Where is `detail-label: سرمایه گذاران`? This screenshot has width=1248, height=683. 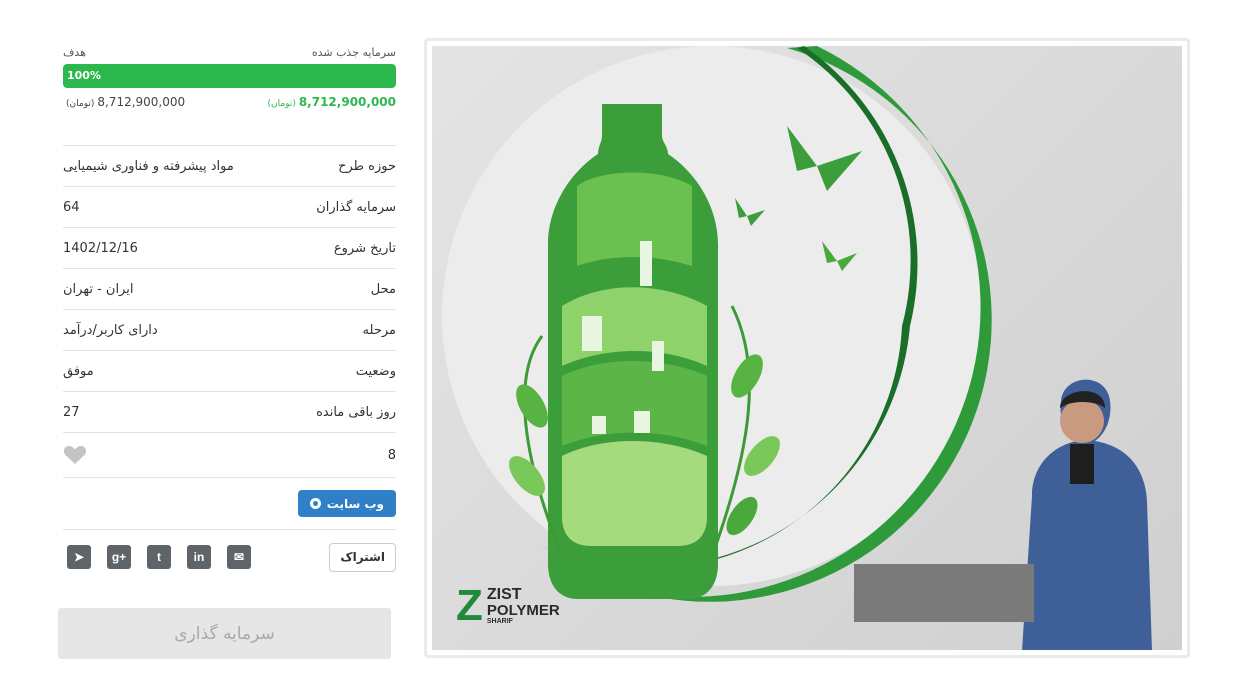 detail-label: سرمایه گذاران is located at coordinates (356, 207).